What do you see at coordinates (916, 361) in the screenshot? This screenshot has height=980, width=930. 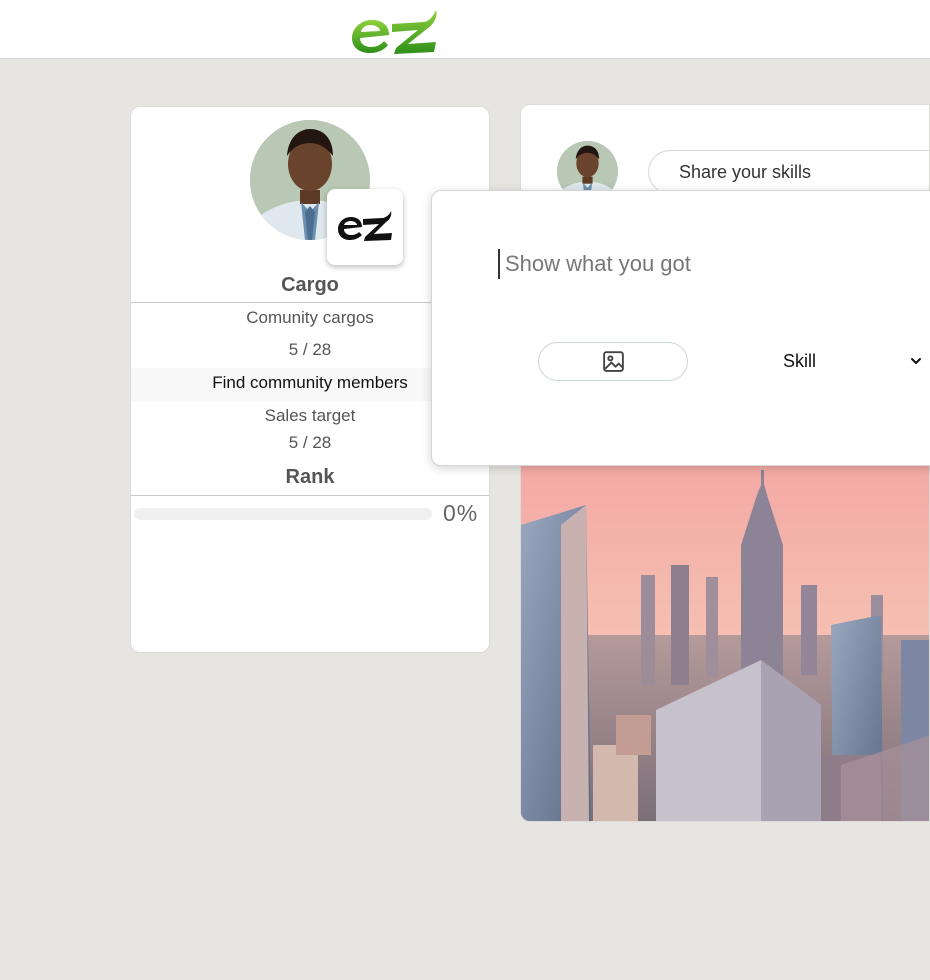 I see `chevron-down-icon` at bounding box center [916, 361].